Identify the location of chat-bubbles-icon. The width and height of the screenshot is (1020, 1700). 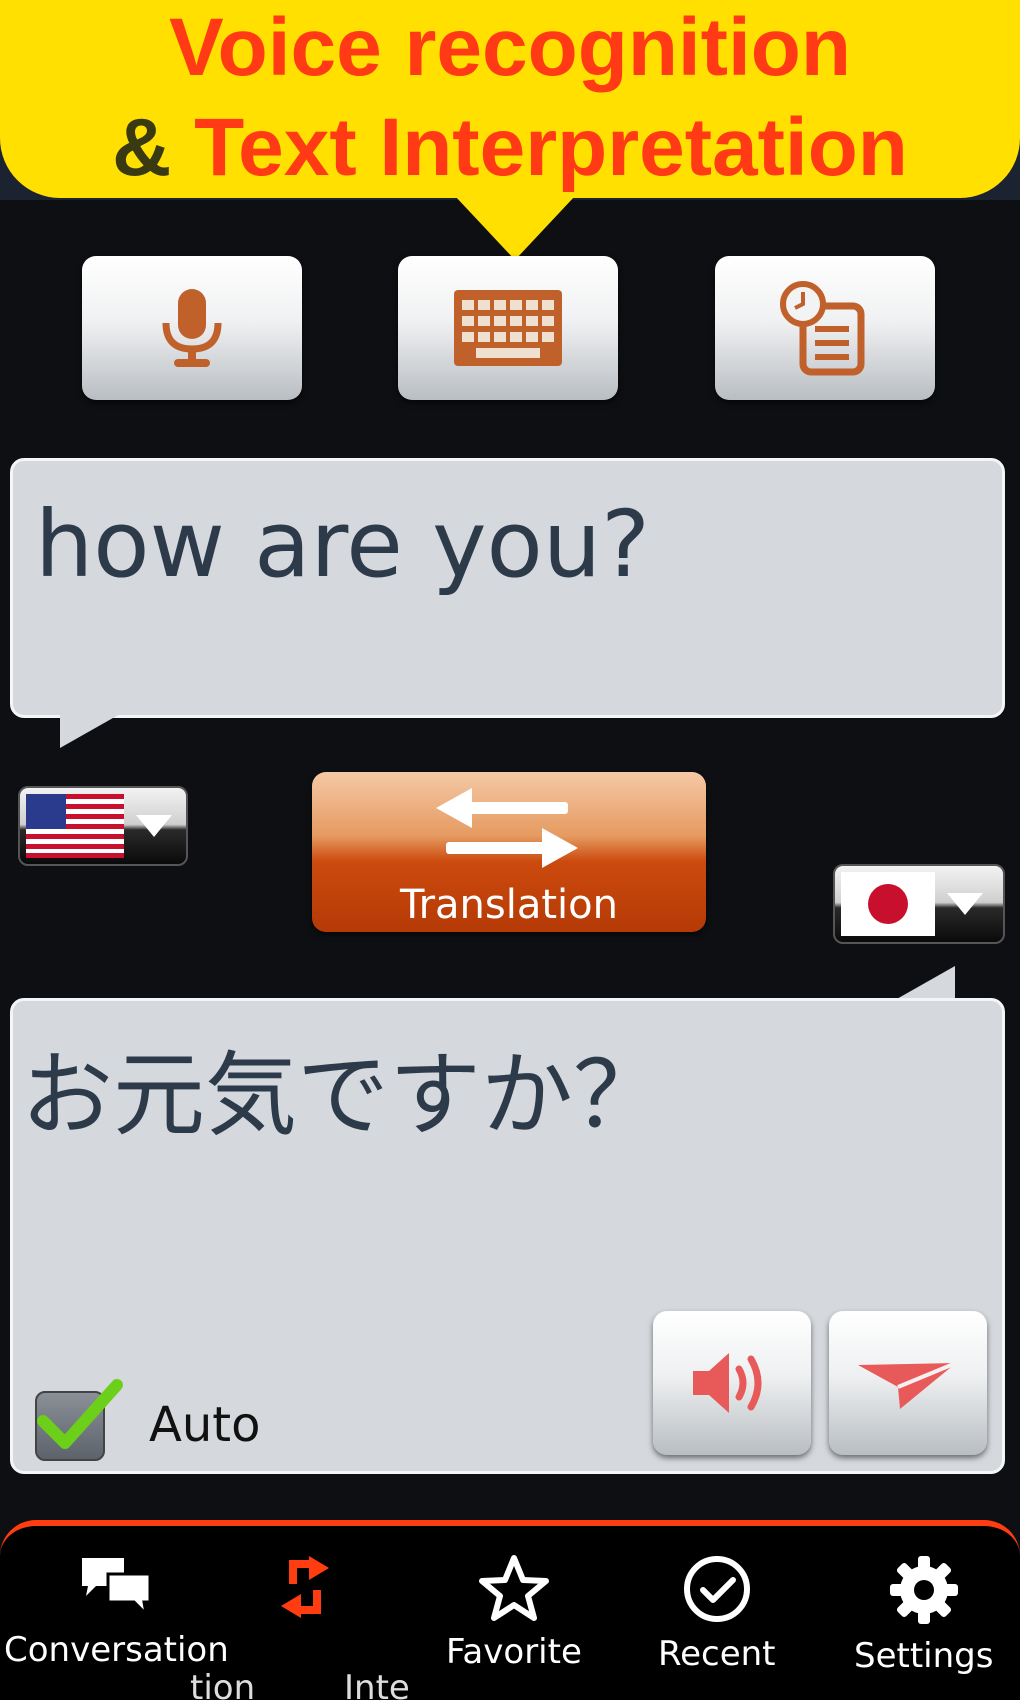
(117, 1588).